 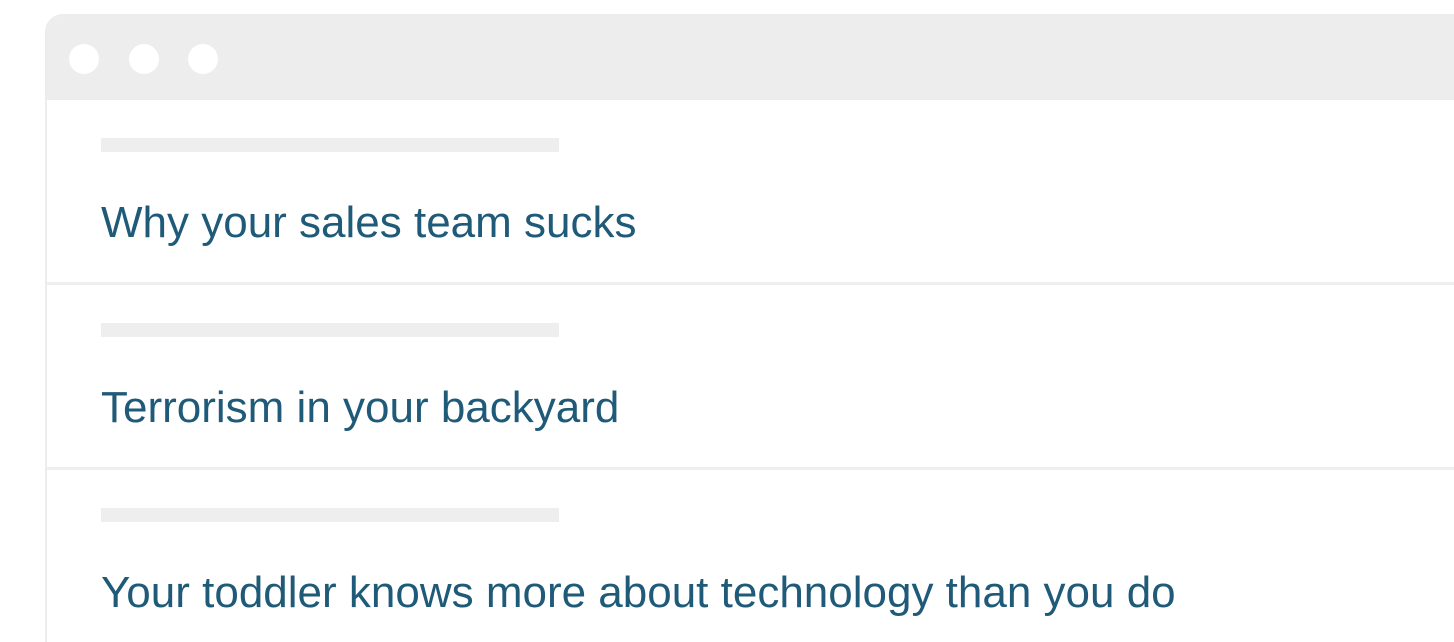 What do you see at coordinates (84, 59) in the screenshot?
I see `window-close-dot` at bounding box center [84, 59].